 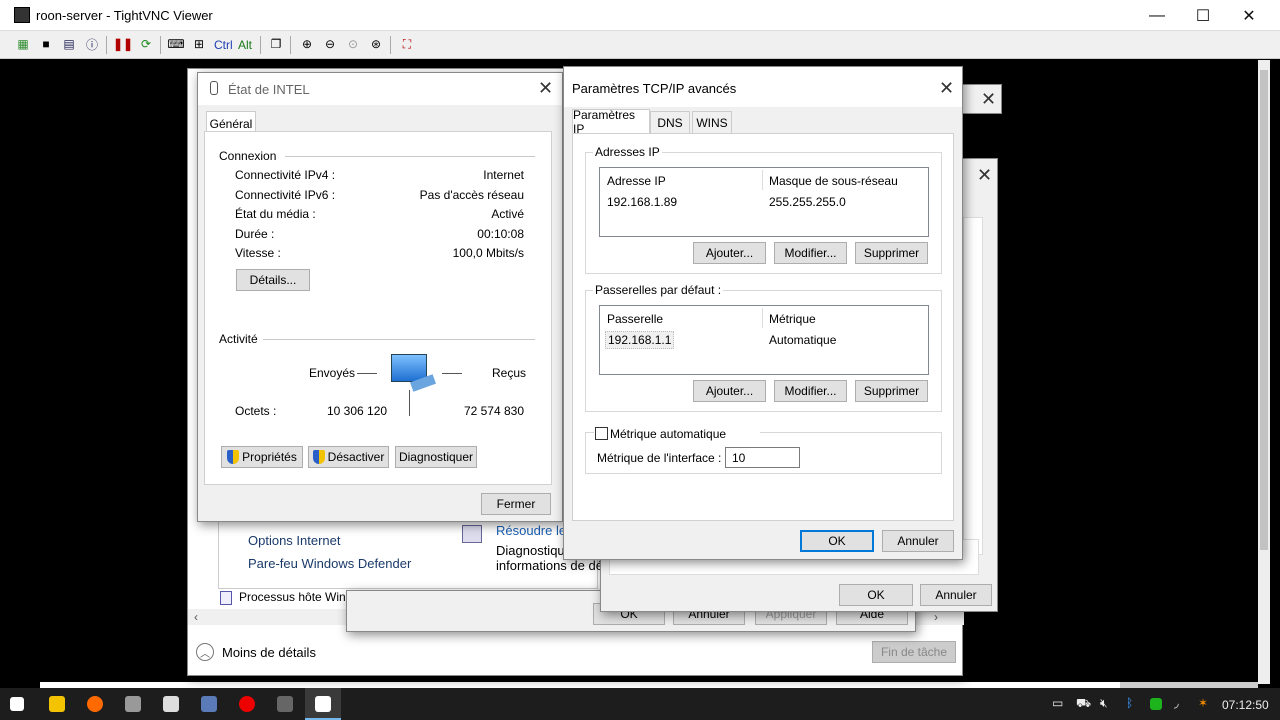 What do you see at coordinates (509, 373) in the screenshot?
I see `received-label: Reçus` at bounding box center [509, 373].